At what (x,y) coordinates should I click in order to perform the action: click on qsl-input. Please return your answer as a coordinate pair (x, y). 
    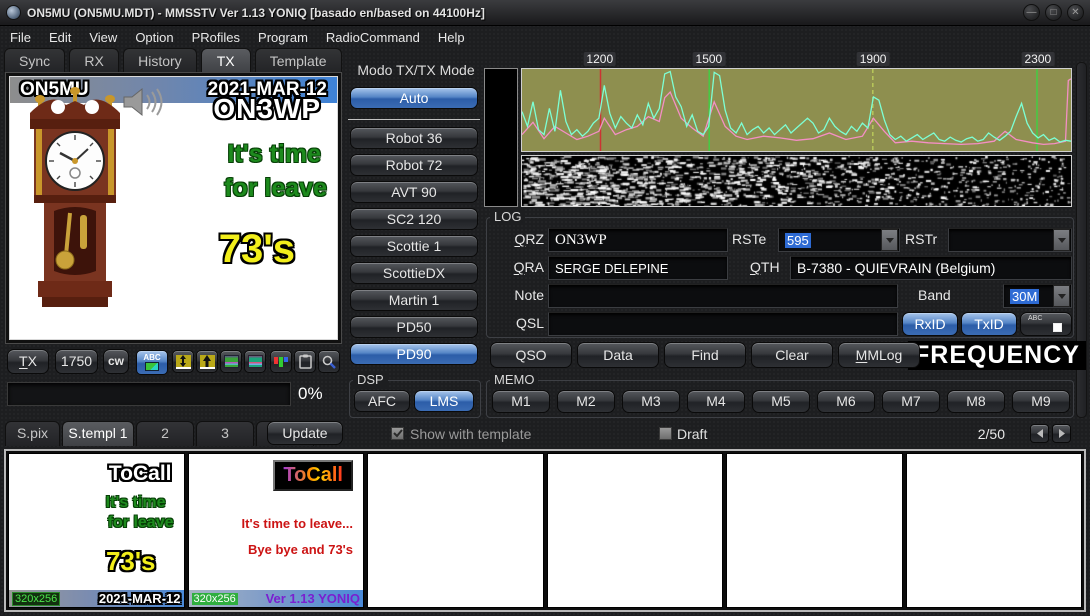
    Looking at the image, I should click on (723, 324).